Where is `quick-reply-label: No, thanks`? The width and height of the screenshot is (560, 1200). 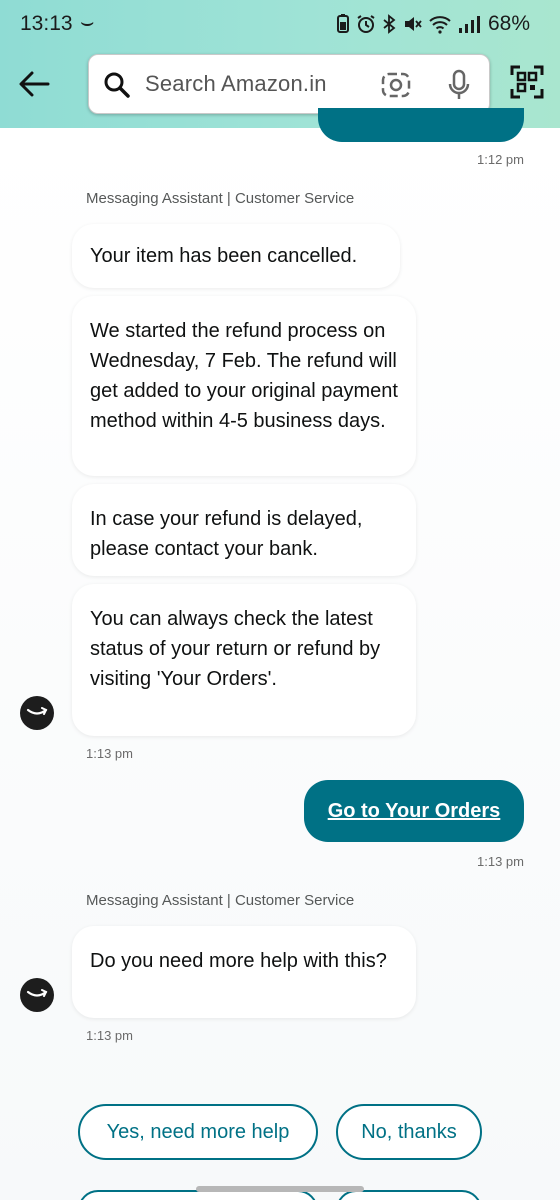 quick-reply-label: No, thanks is located at coordinates (409, 1131).